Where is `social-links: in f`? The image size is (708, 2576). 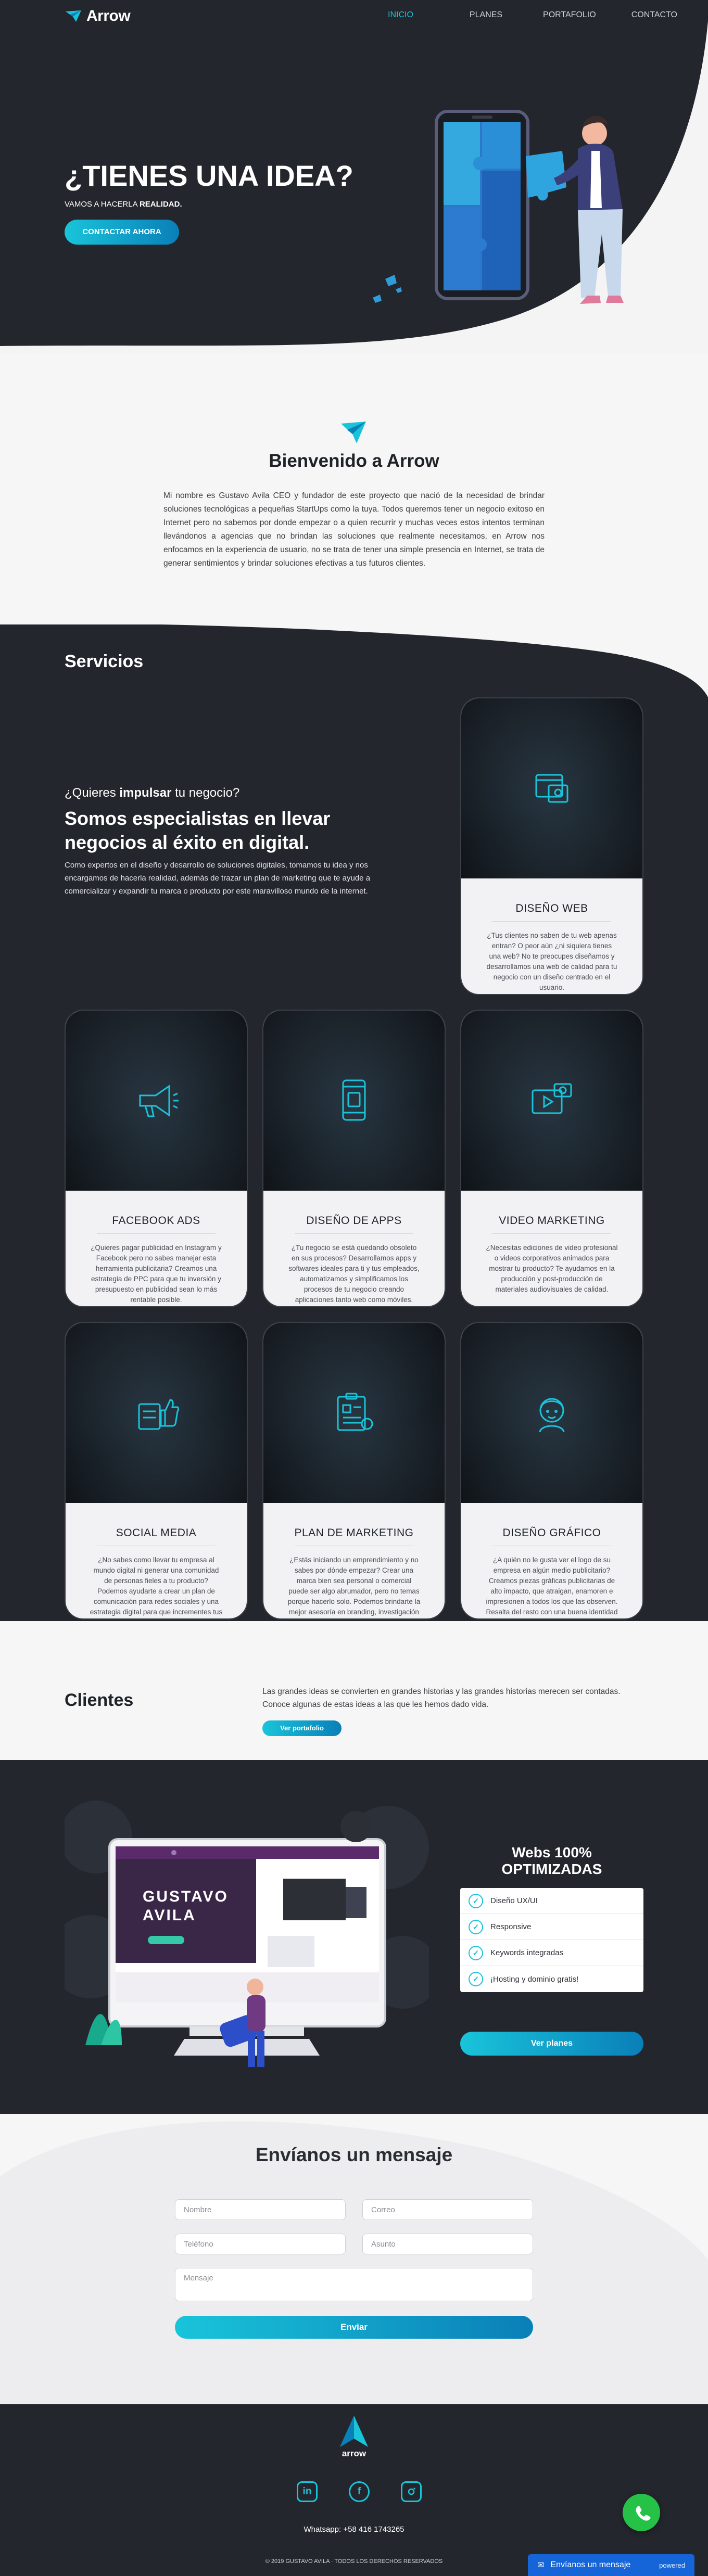 social-links: in f is located at coordinates (360, 2491).